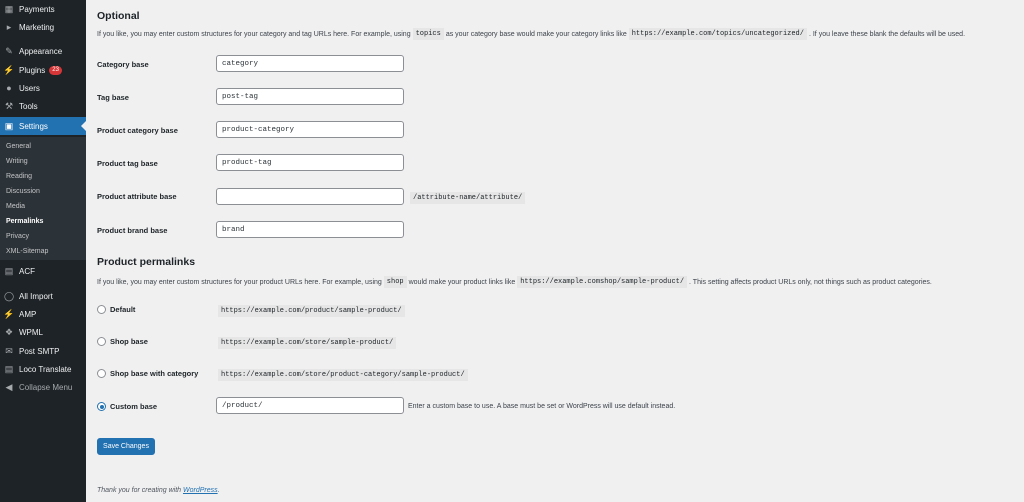 The height and width of the screenshot is (502, 1024). What do you see at coordinates (24, 221) in the screenshot?
I see `submenu-permalinks: Permalinks` at bounding box center [24, 221].